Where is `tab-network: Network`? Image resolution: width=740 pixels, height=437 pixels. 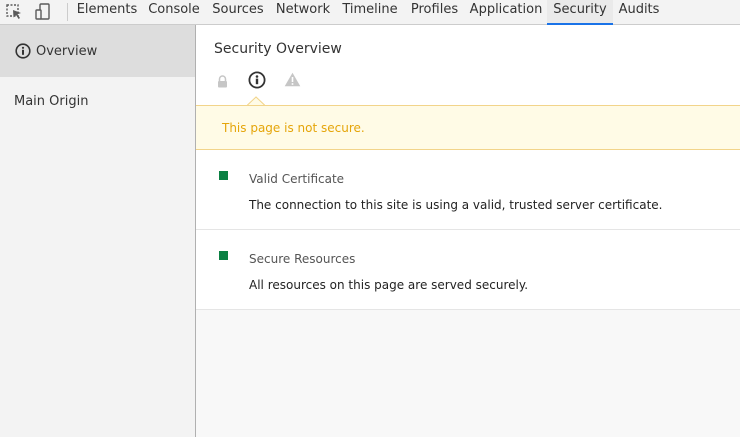 tab-network: Network is located at coordinates (303, 12).